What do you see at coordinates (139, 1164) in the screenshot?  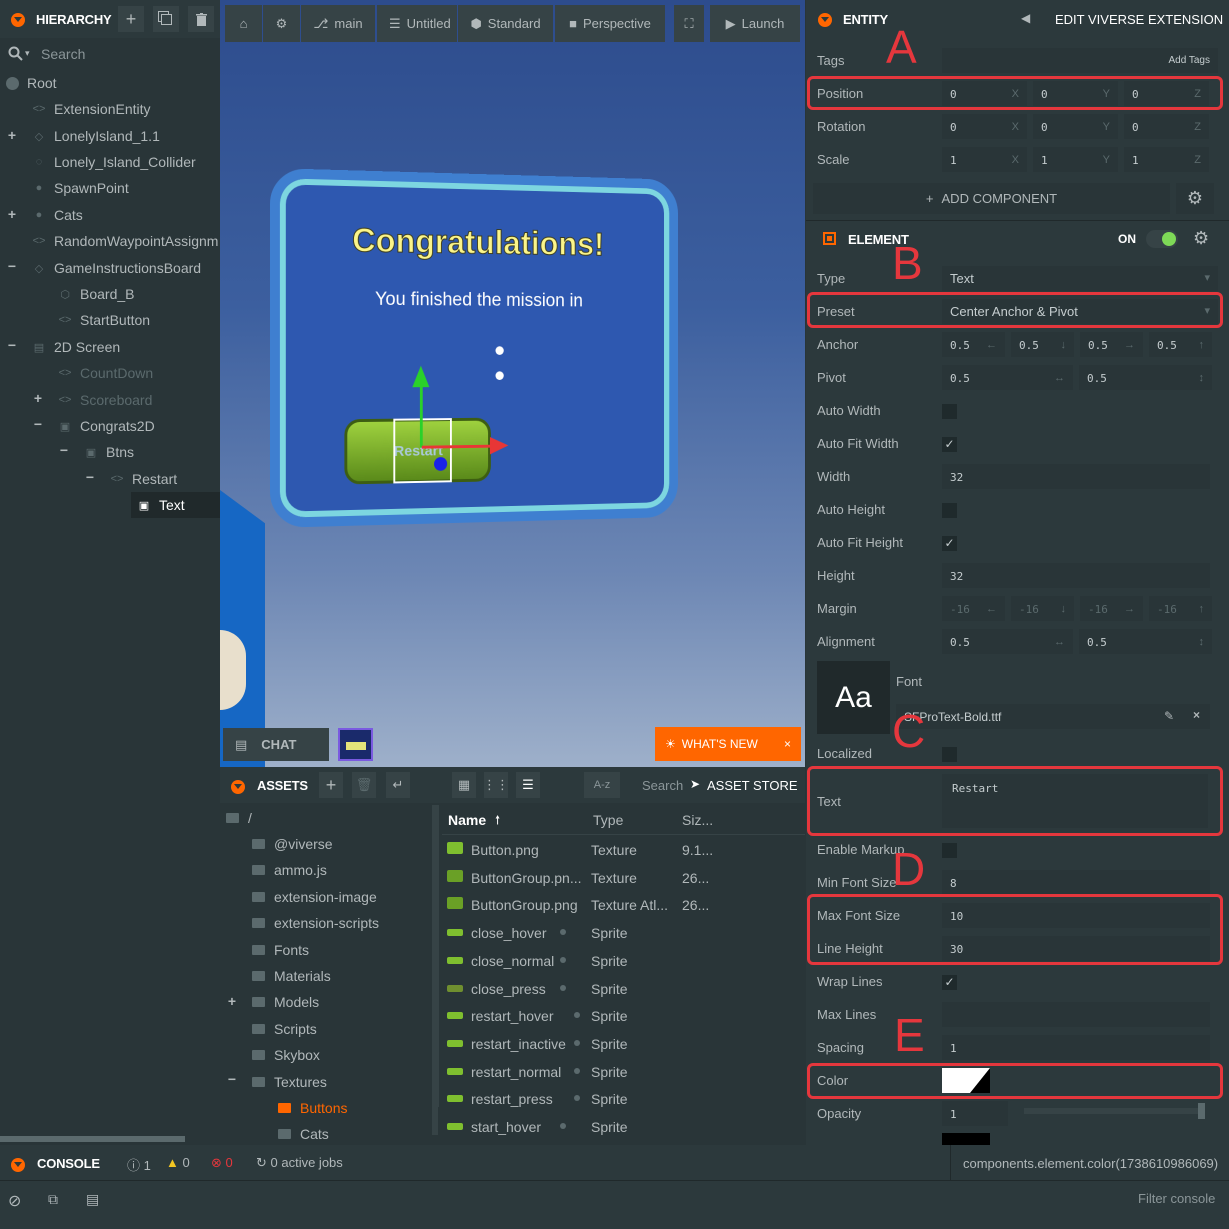 I see `info-filter: ⓘ 1` at bounding box center [139, 1164].